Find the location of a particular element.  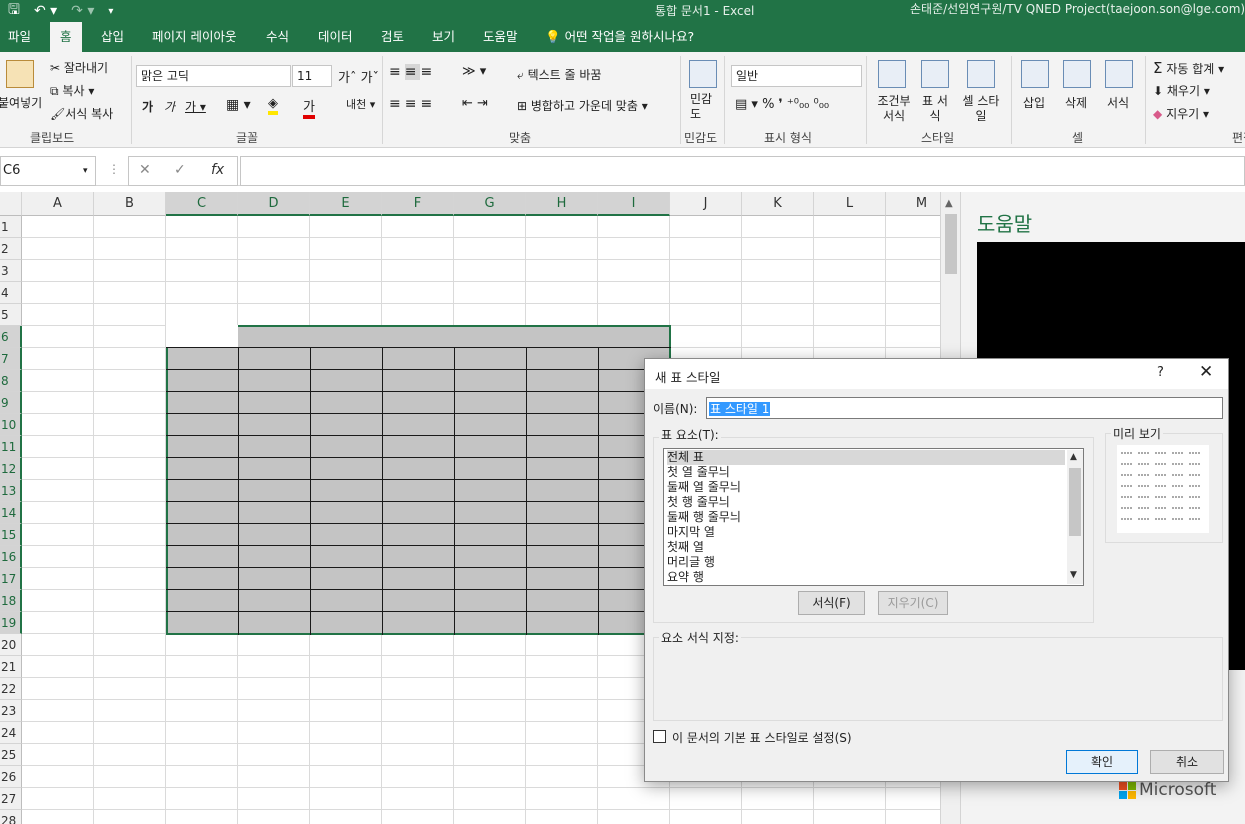

formula-bar-splitter: ⋮ is located at coordinates (114, 169).